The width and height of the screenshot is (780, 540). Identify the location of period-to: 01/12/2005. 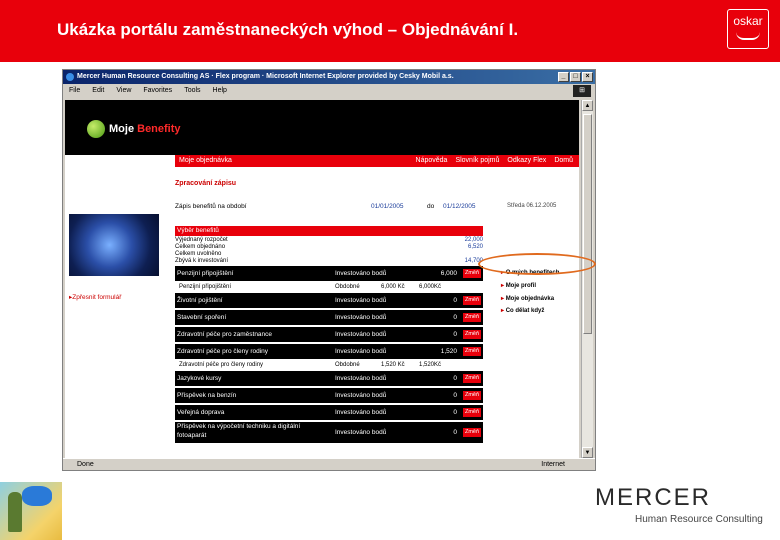
(459, 206).